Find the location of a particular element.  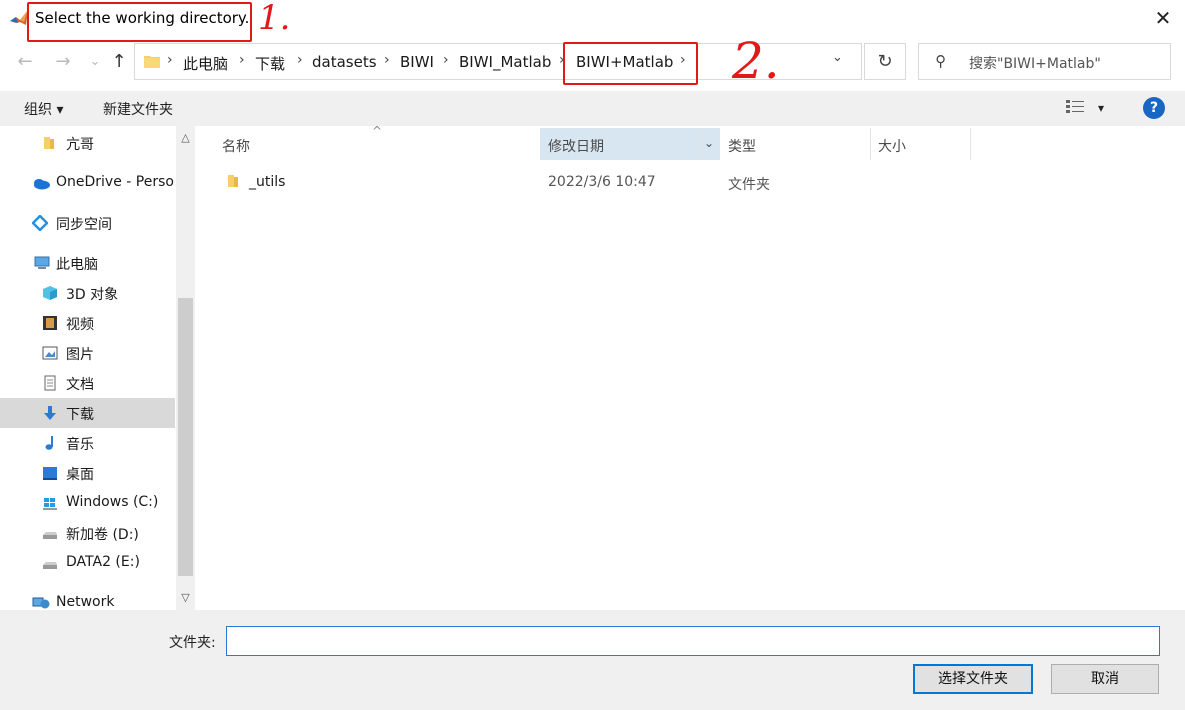

nav-item-music: 音乐 is located at coordinates (87, 443).